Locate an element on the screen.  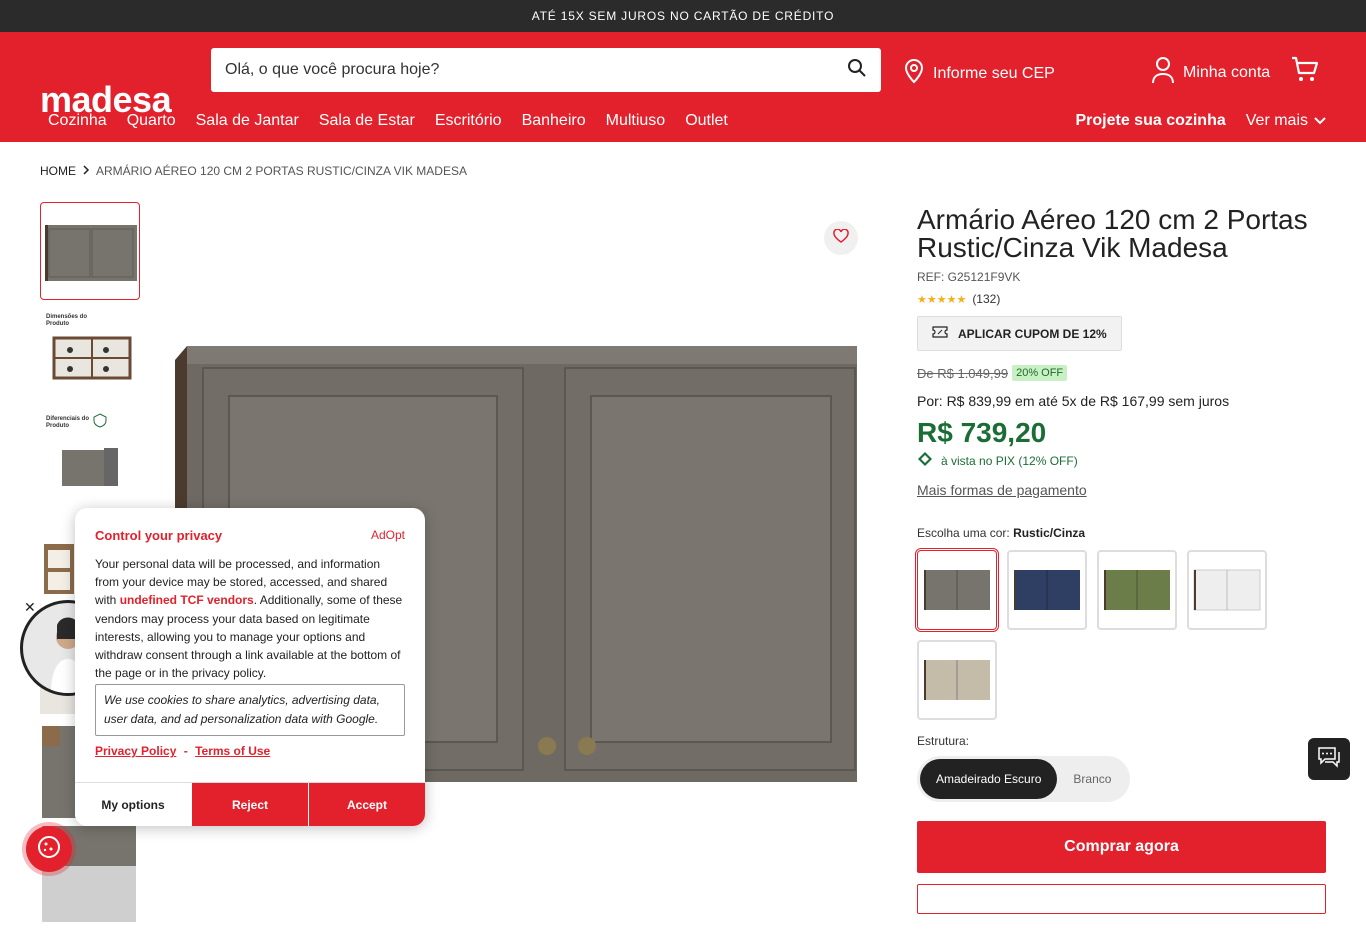
pix-note-text: à vista no PIX (12% OFF) is located at coordinates (1009, 460).